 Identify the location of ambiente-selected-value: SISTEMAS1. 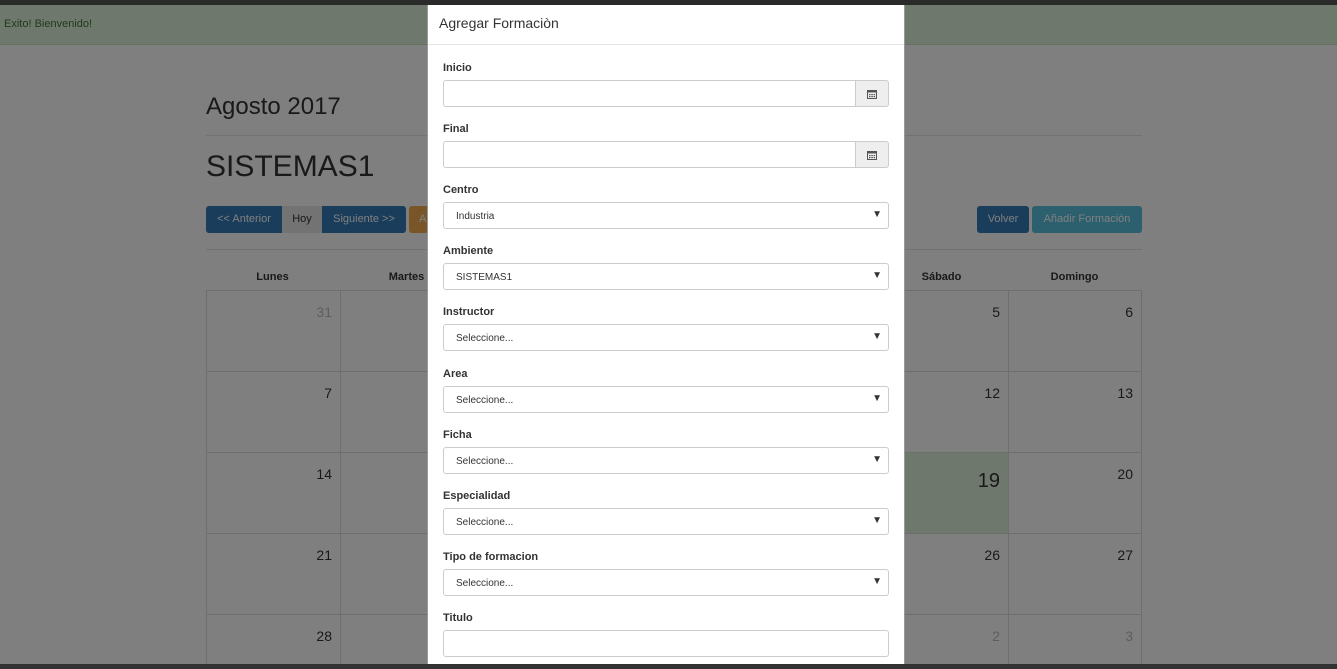
(484, 277).